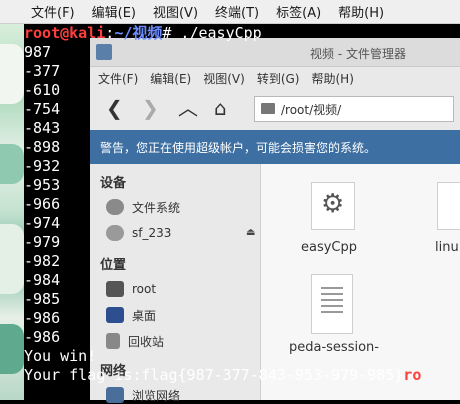  Describe the element at coordinates (38, 52) in the screenshot. I see `output-line: 987` at that location.